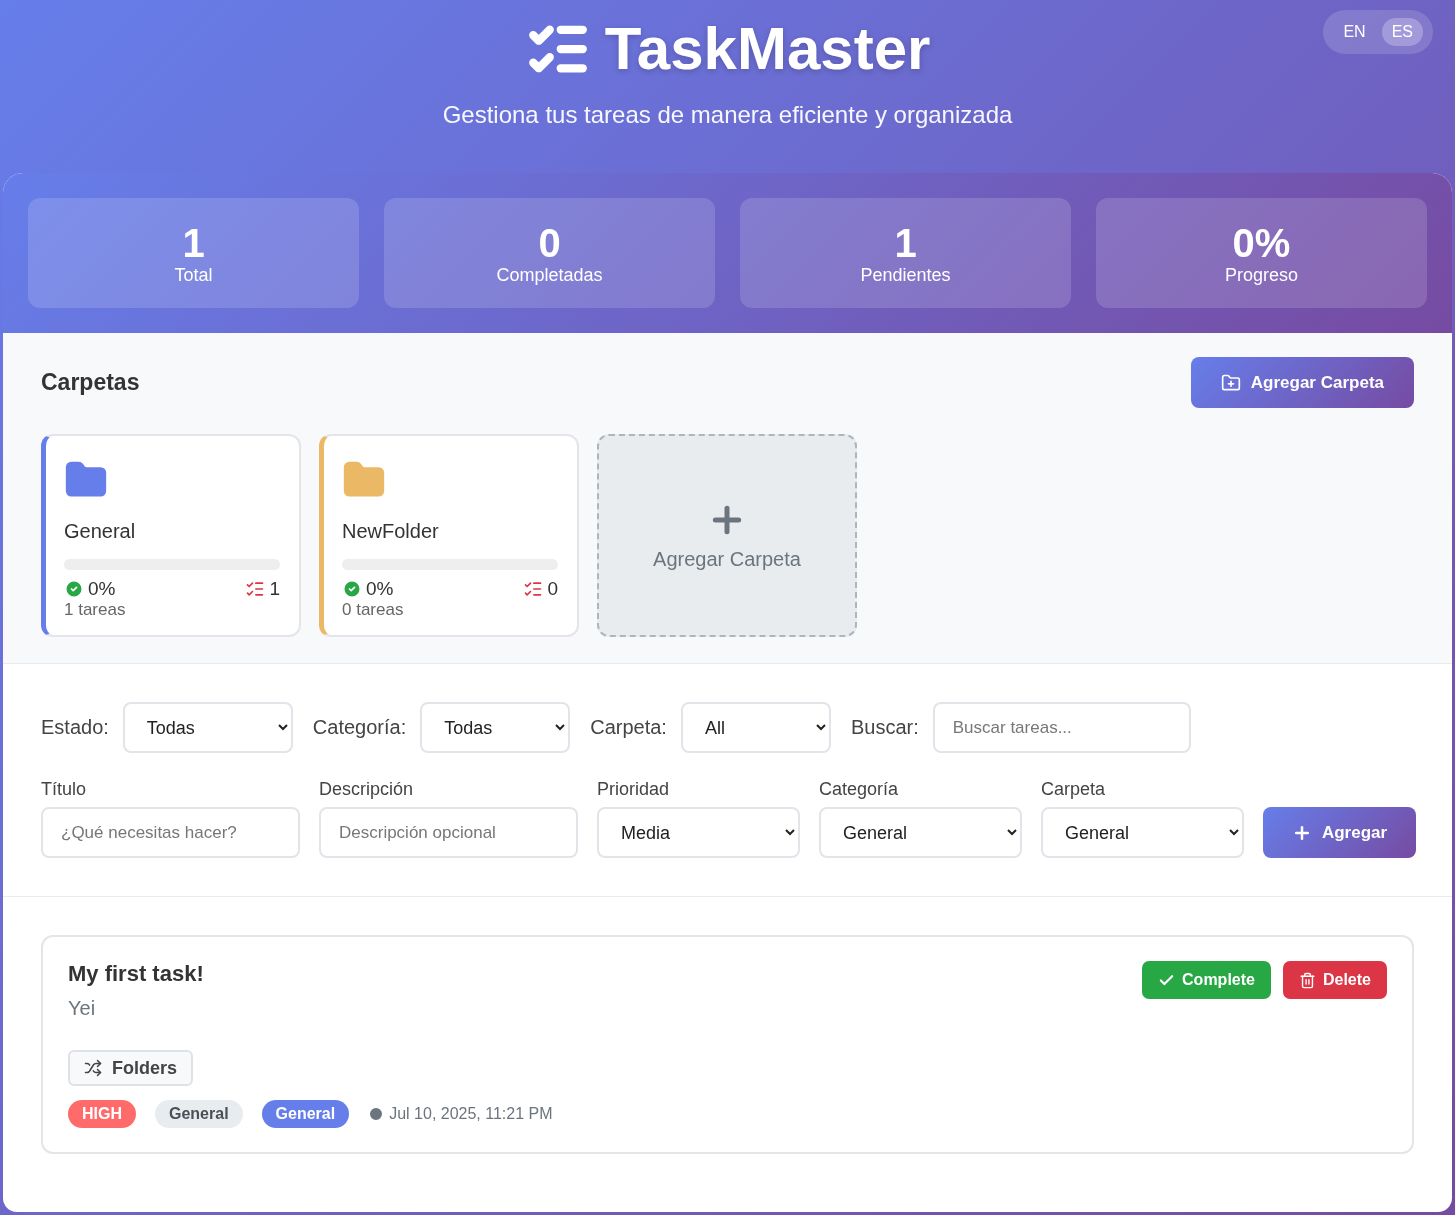 This screenshot has width=1455, height=1215. What do you see at coordinates (1261, 242) in the screenshot?
I see `stat-value: 0%` at bounding box center [1261, 242].